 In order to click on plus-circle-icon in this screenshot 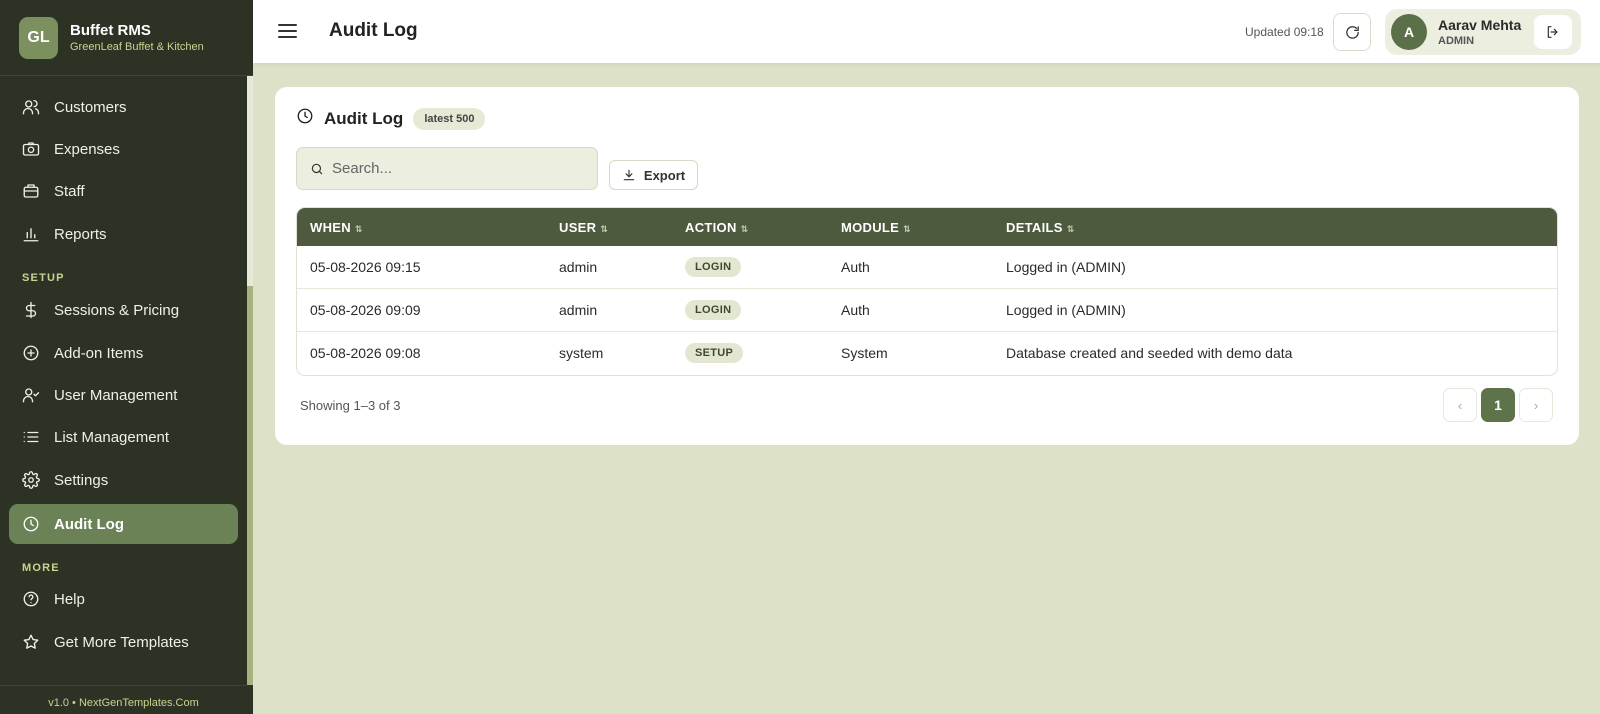, I will do `click(31, 353)`.